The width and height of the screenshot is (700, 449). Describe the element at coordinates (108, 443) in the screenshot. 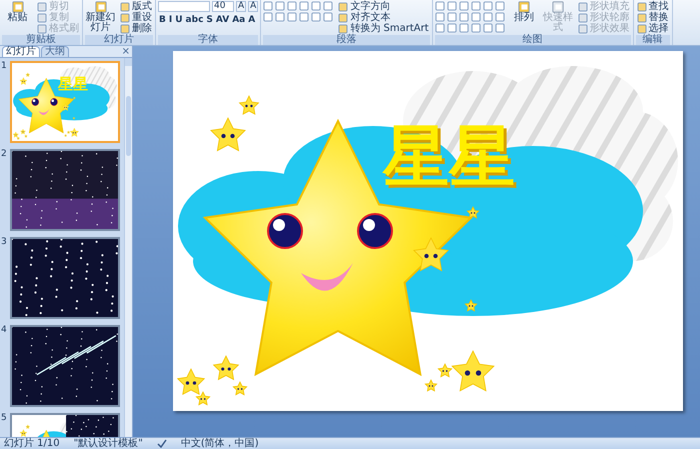

I see `status-text: "默认设计模板"` at that location.